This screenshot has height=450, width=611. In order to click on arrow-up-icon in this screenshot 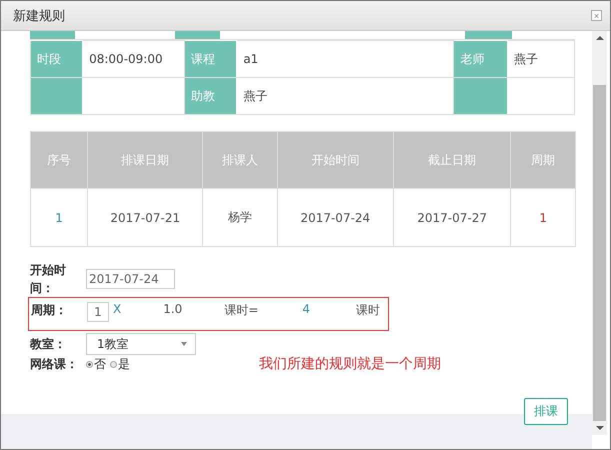, I will do `click(600, 38)`.